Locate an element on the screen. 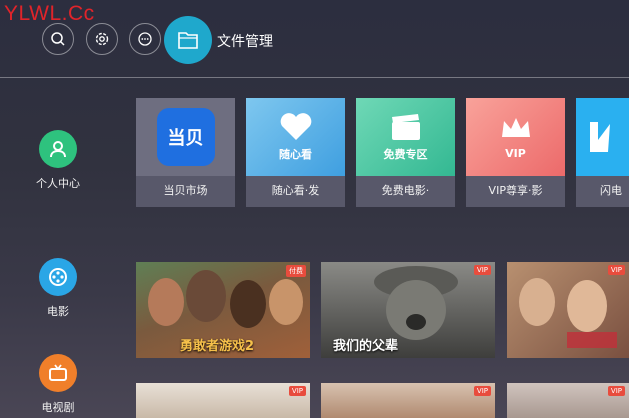 The height and width of the screenshot is (418, 629). message-button is located at coordinates (145, 39).